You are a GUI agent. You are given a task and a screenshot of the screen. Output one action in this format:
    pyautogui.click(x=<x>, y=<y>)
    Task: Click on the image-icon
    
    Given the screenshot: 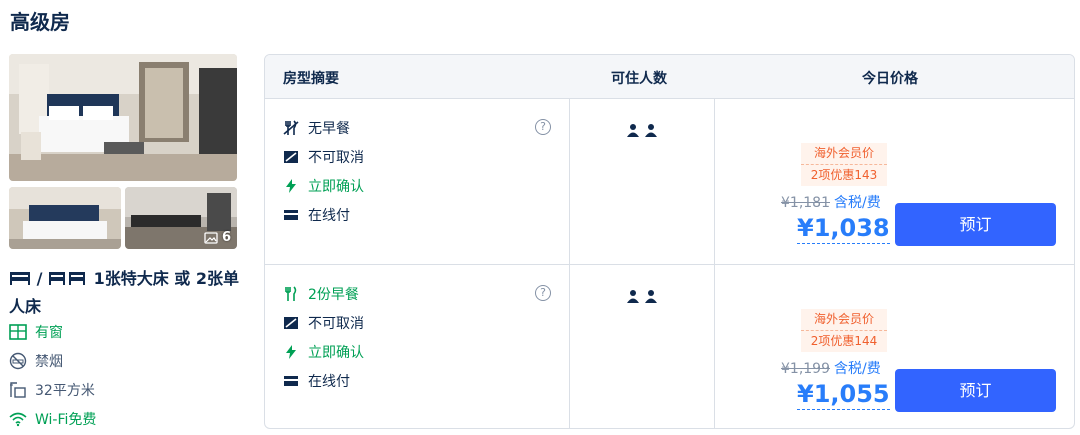 What is the action you would take?
    pyautogui.click(x=211, y=237)
    